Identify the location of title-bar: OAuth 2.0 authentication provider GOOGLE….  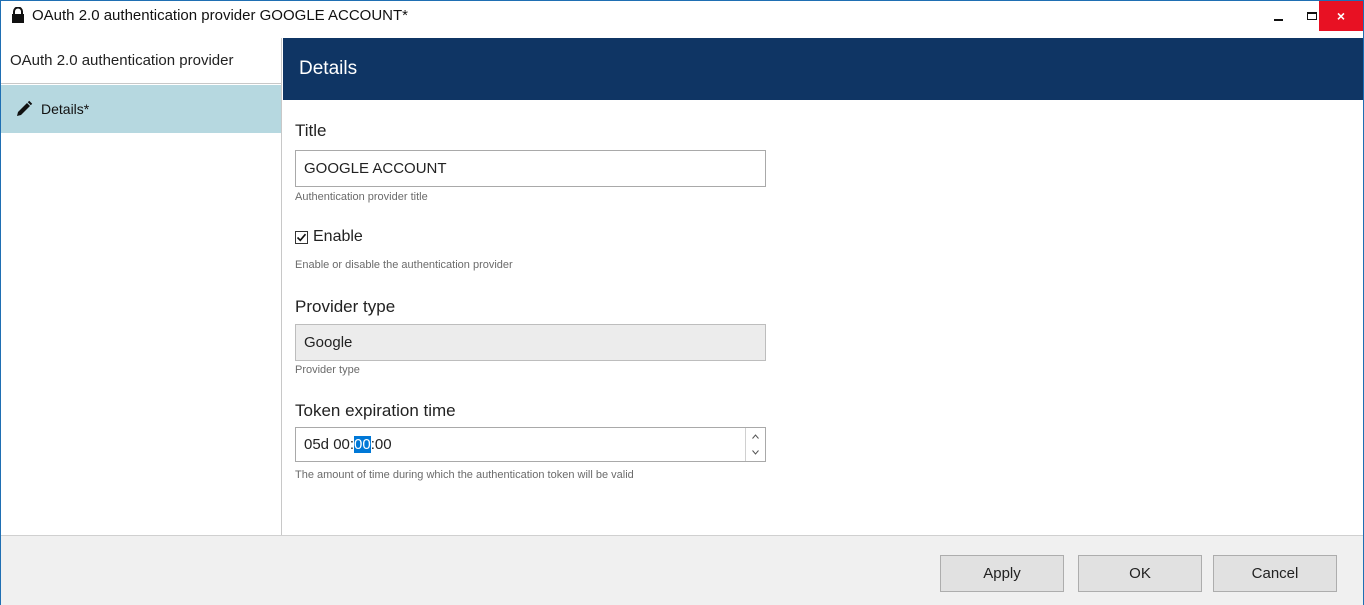
(682, 16).